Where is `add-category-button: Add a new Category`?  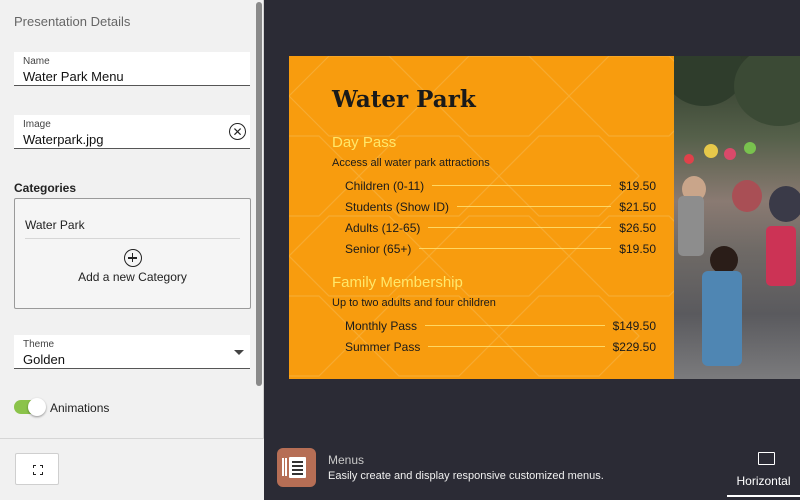 add-category-button: Add a new Category is located at coordinates (132, 266).